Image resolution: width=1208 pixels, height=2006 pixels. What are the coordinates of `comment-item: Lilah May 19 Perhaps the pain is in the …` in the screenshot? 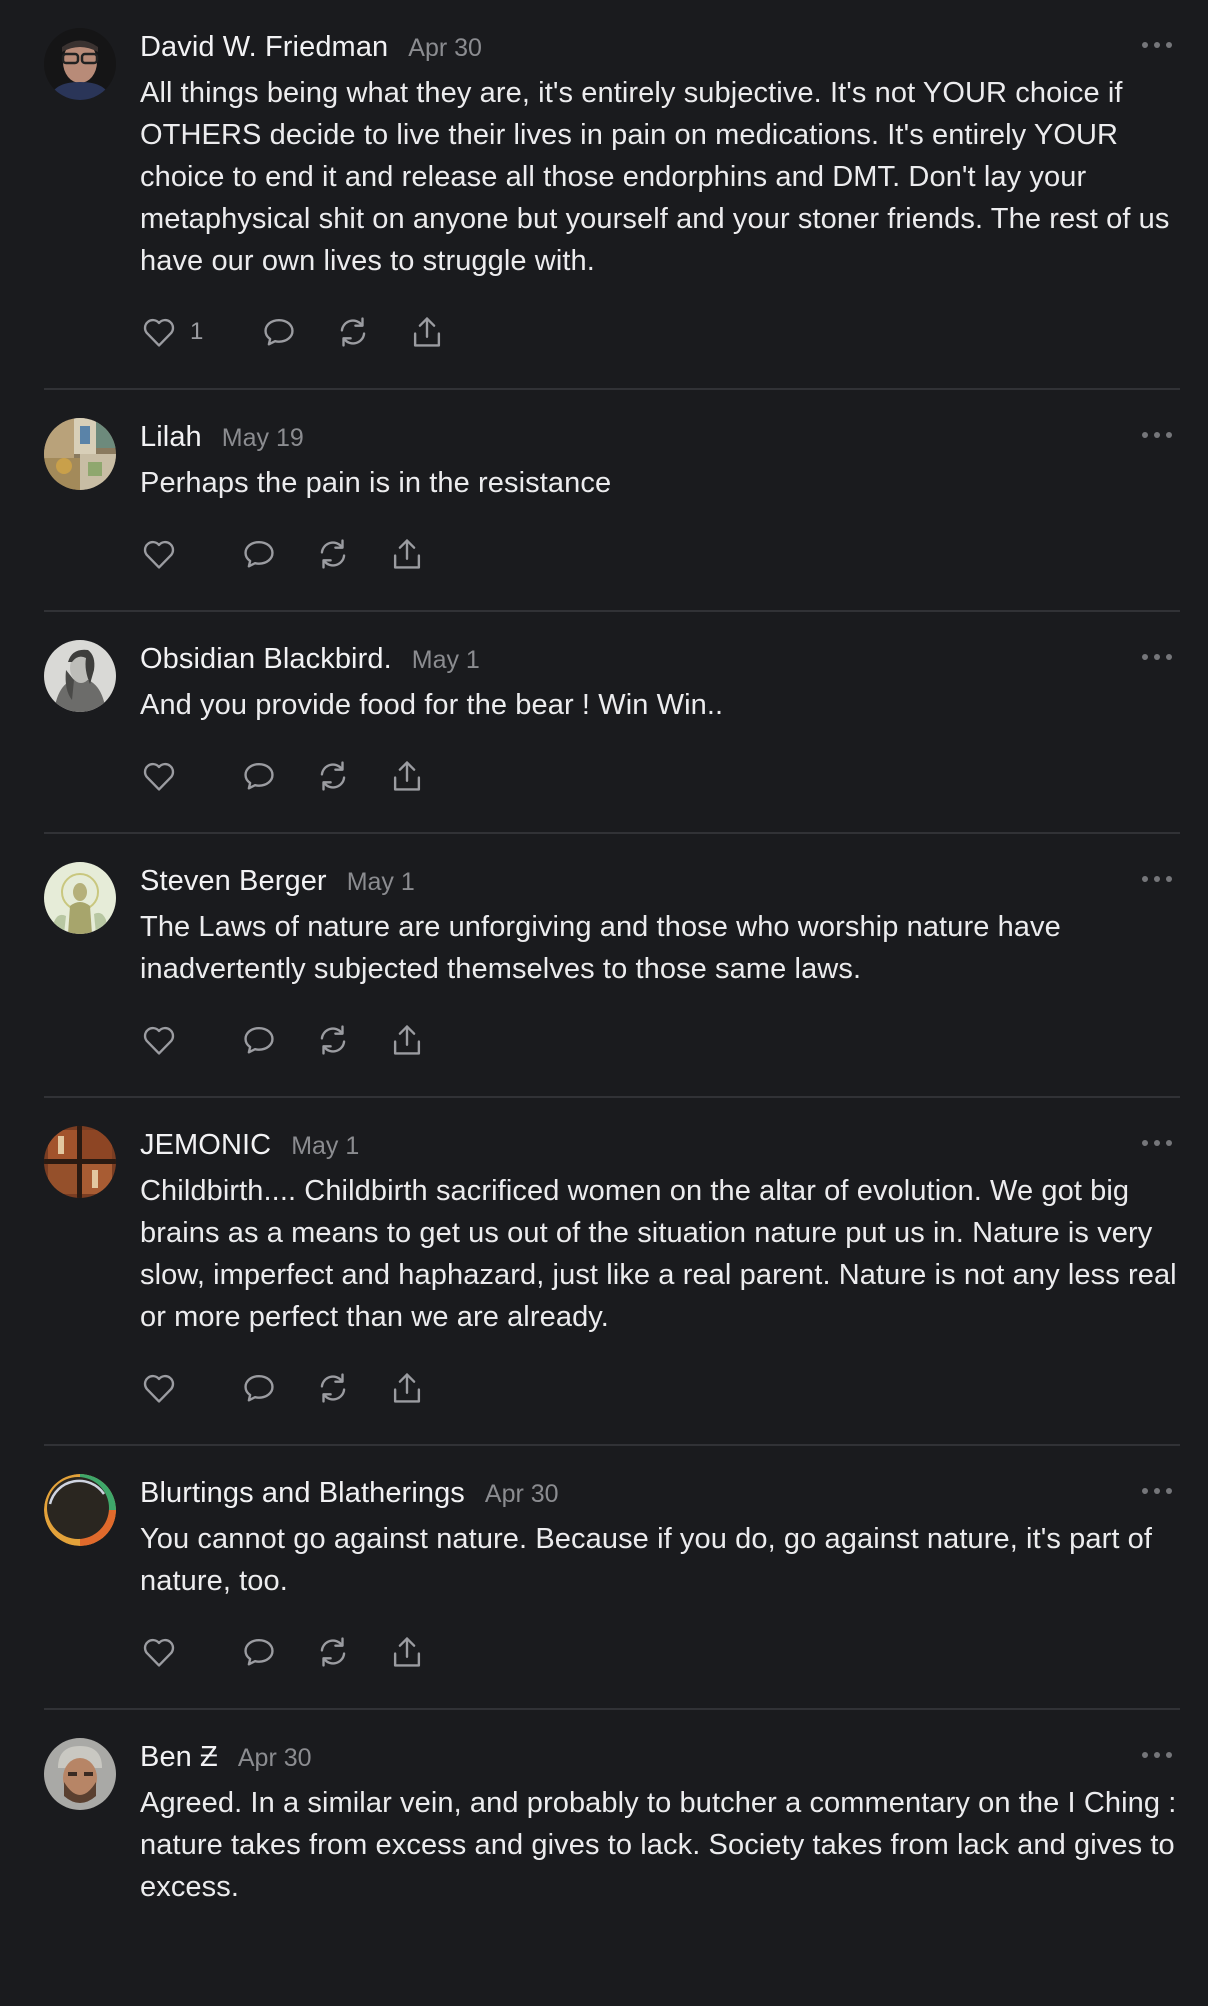 It's located at (612, 501).